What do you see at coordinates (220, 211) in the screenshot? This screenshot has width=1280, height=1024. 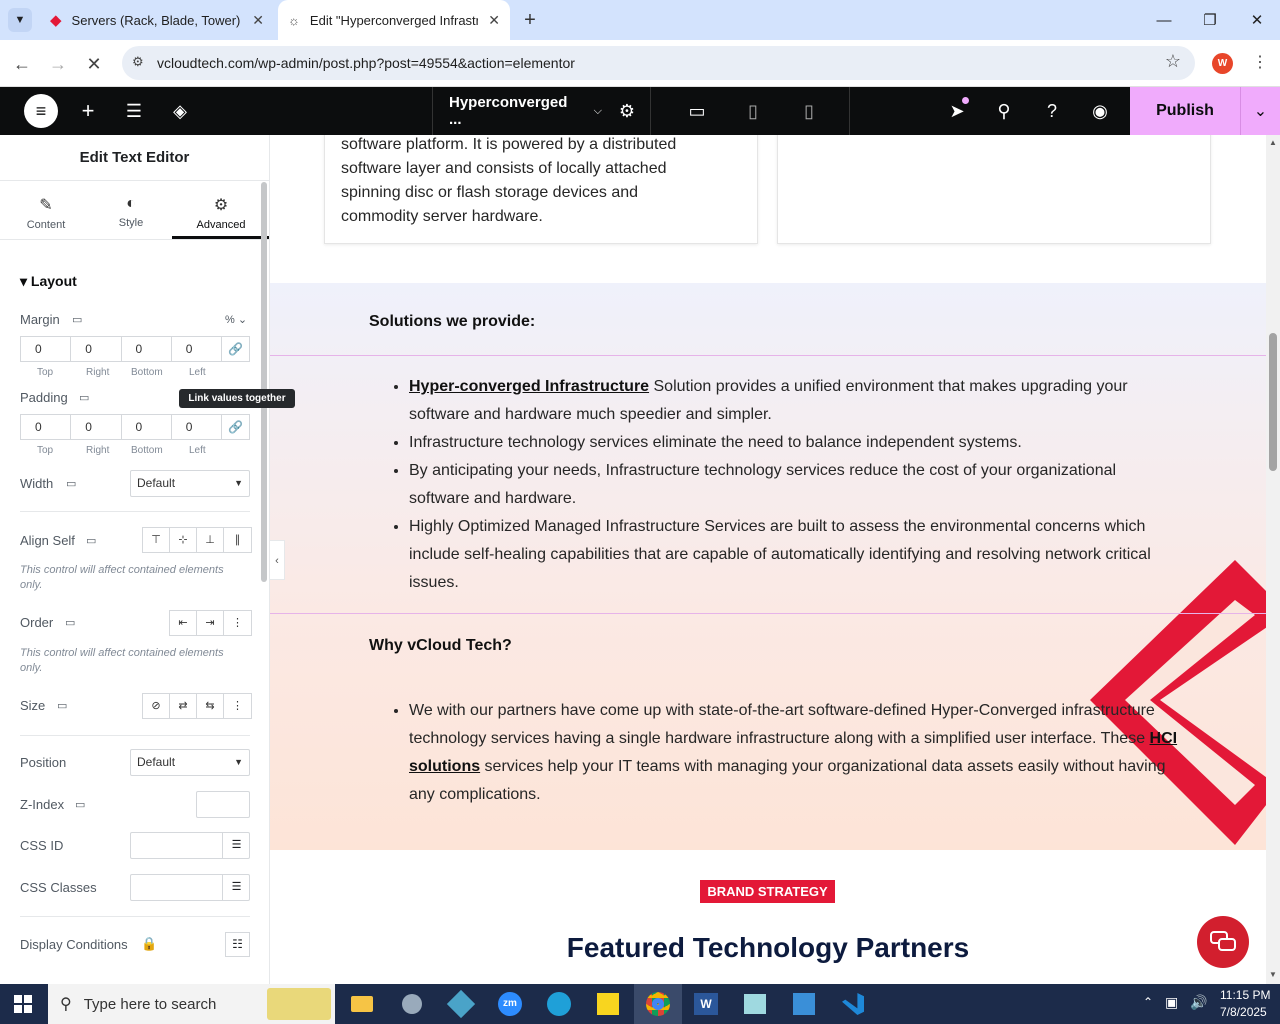 I see `tab-advanced: ⚙ Advanced` at bounding box center [220, 211].